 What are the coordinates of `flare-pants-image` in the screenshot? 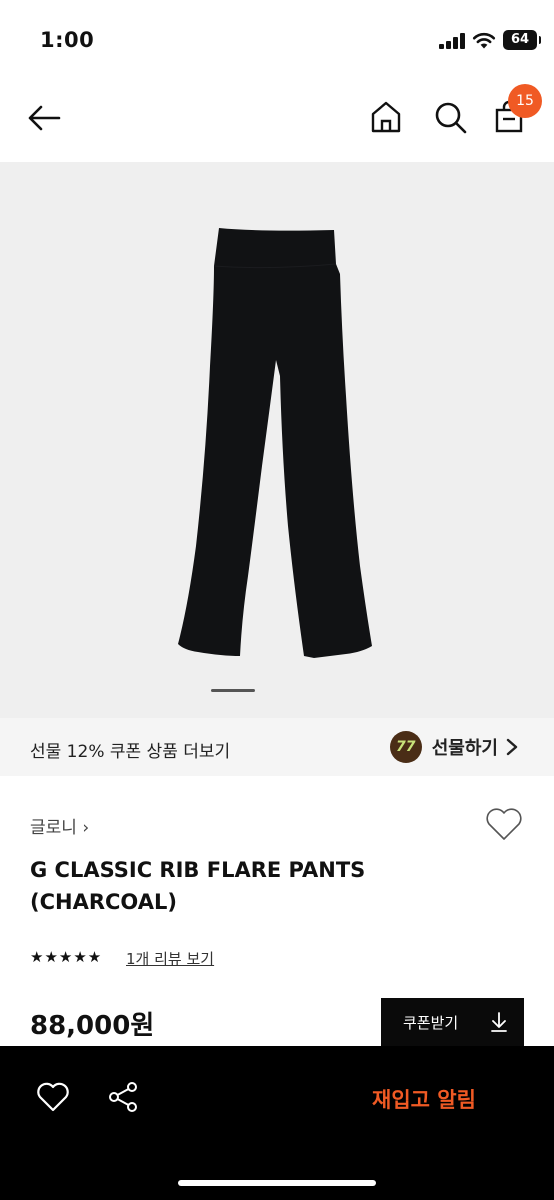 It's located at (275, 443).